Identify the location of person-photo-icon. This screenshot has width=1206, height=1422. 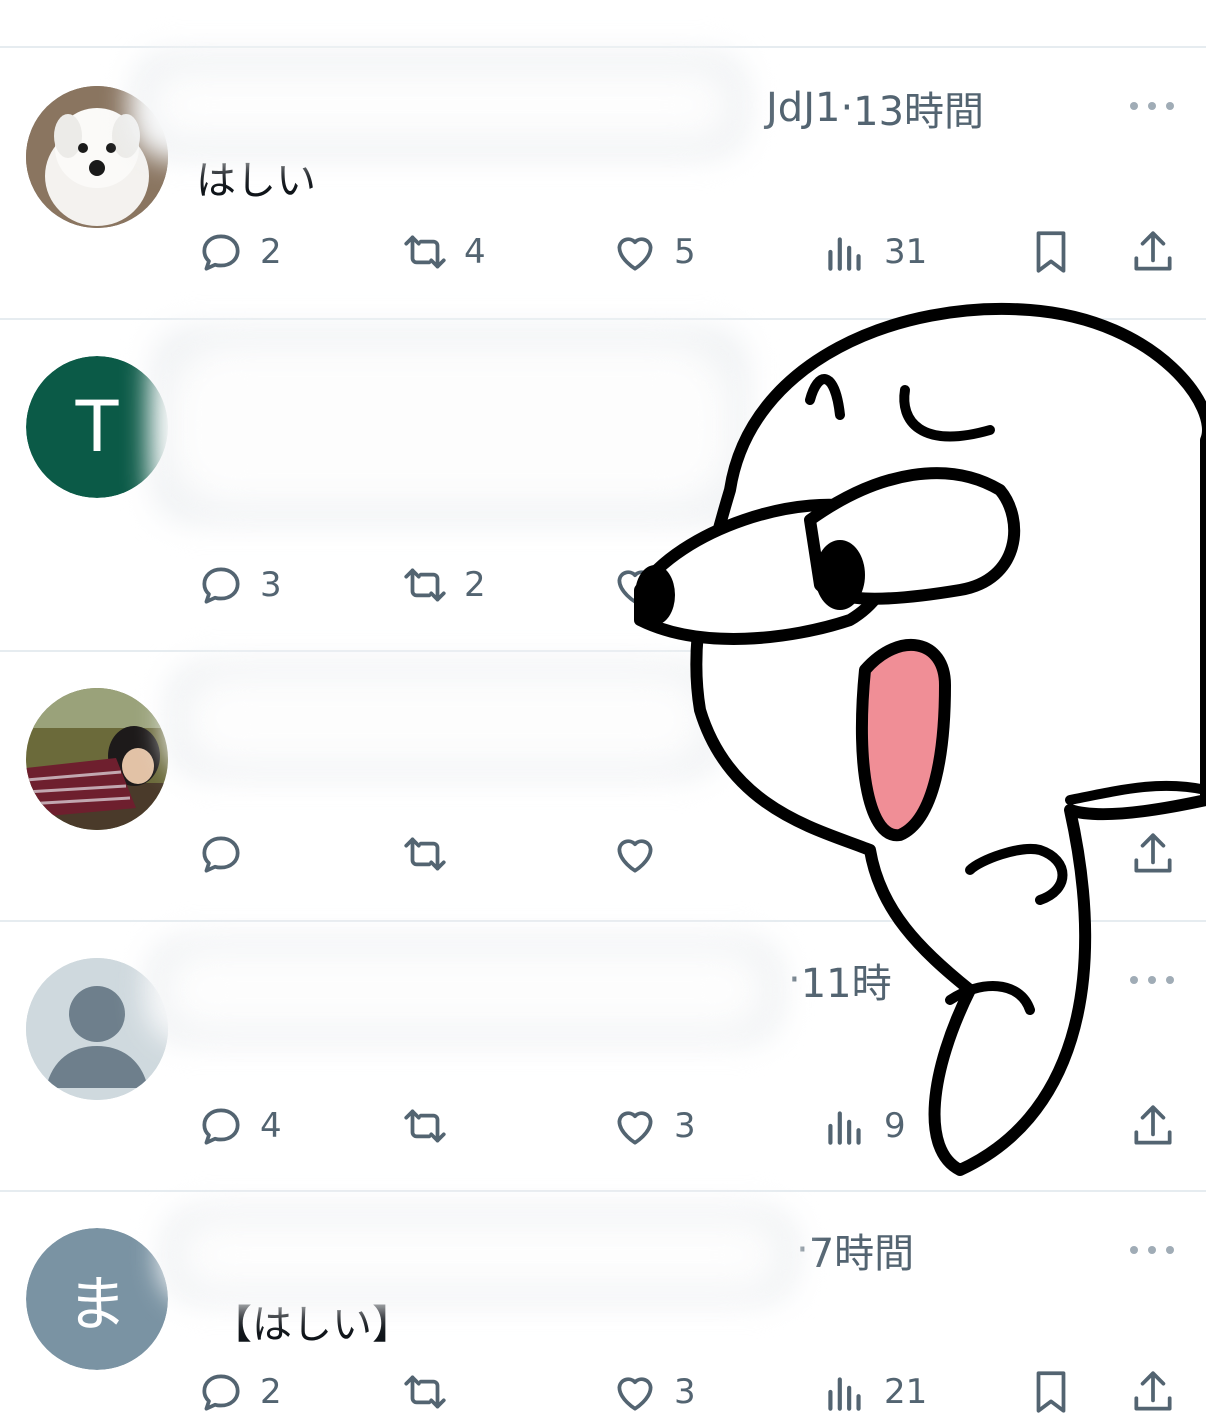
(97, 759).